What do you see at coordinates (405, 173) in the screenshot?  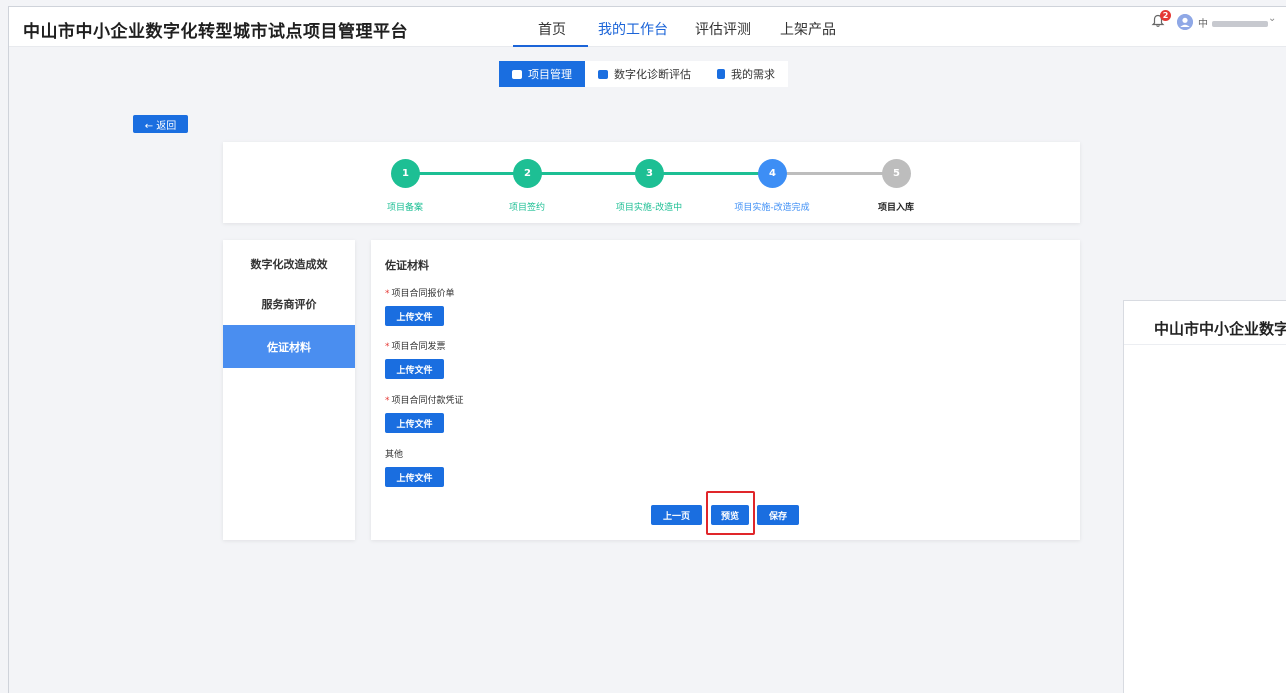 I see `step-1-circle: 1` at bounding box center [405, 173].